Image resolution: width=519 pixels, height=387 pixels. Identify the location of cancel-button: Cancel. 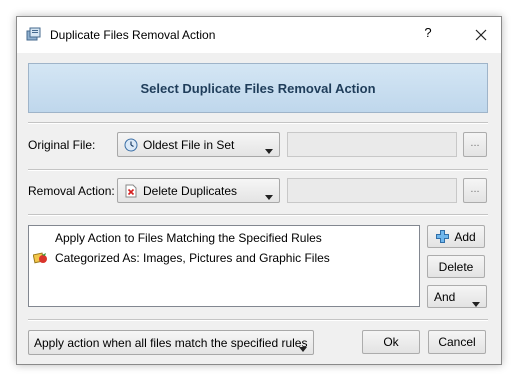
(457, 342).